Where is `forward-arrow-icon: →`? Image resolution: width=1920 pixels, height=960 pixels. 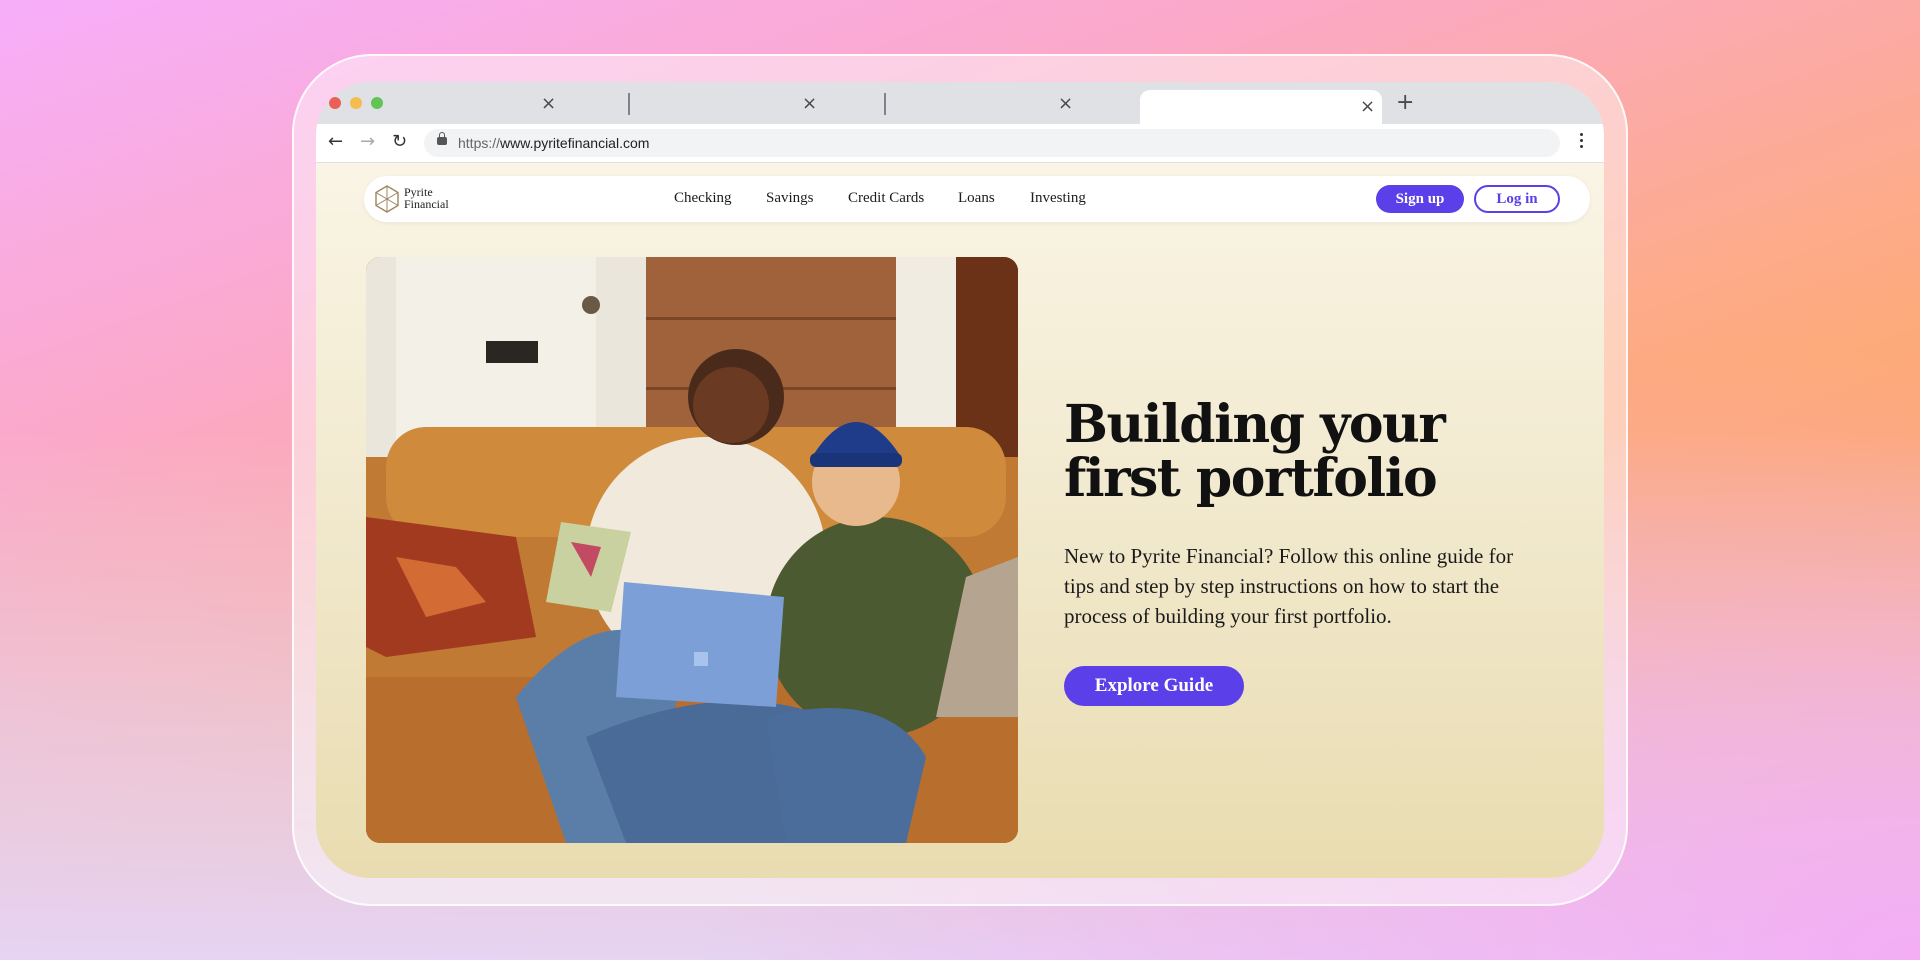 forward-arrow-icon: → is located at coordinates (367, 142).